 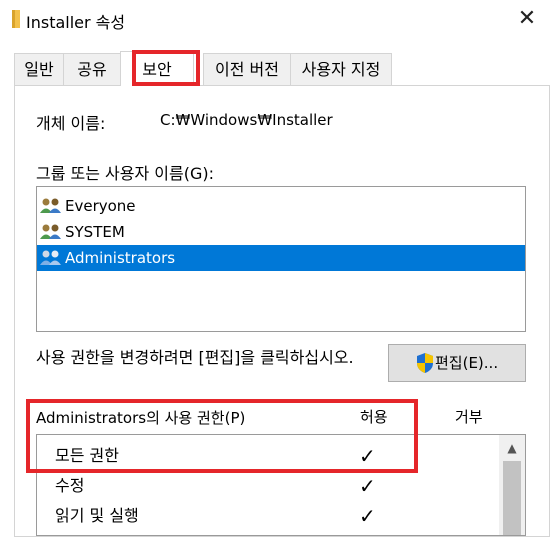 What do you see at coordinates (267, 516) in the screenshot?
I see `permission-row-read-execute: 읽기 및 실행 ✓` at bounding box center [267, 516].